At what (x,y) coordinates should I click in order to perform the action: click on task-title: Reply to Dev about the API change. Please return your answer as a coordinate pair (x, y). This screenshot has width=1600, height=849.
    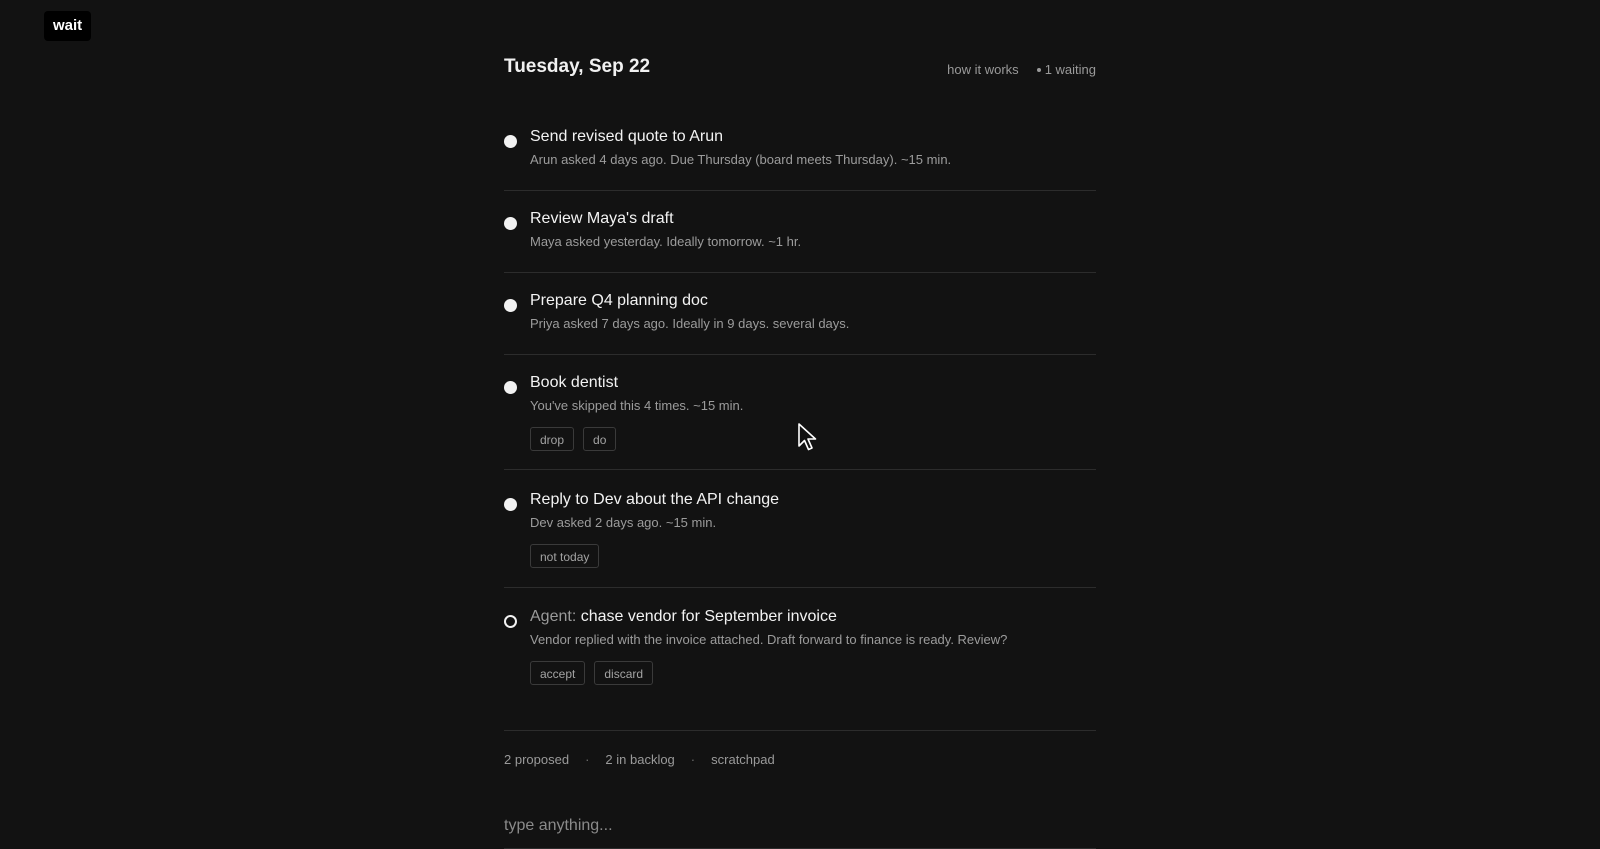
    Looking at the image, I should click on (655, 499).